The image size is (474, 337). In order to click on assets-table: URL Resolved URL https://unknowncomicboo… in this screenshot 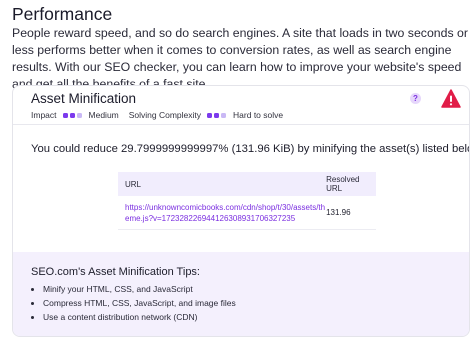, I will do `click(247, 201)`.